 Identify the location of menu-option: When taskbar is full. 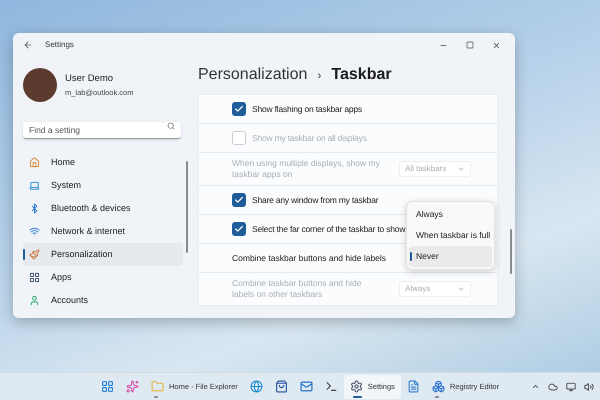
(450, 235).